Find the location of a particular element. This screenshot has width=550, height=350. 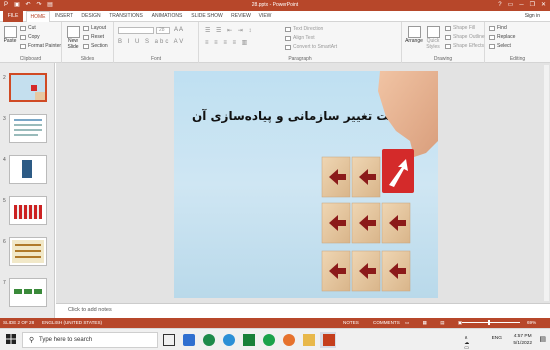

firefox-icon is located at coordinates (289, 340).